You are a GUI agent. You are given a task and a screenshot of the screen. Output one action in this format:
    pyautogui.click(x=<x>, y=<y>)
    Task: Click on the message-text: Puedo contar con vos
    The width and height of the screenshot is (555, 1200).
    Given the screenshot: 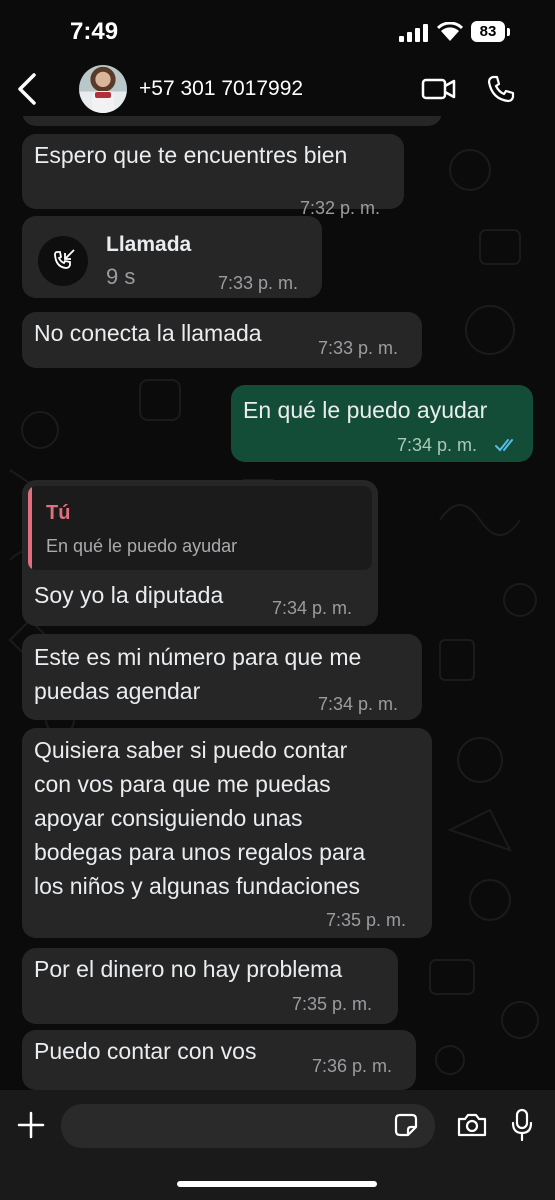 What is the action you would take?
    pyautogui.click(x=145, y=1051)
    